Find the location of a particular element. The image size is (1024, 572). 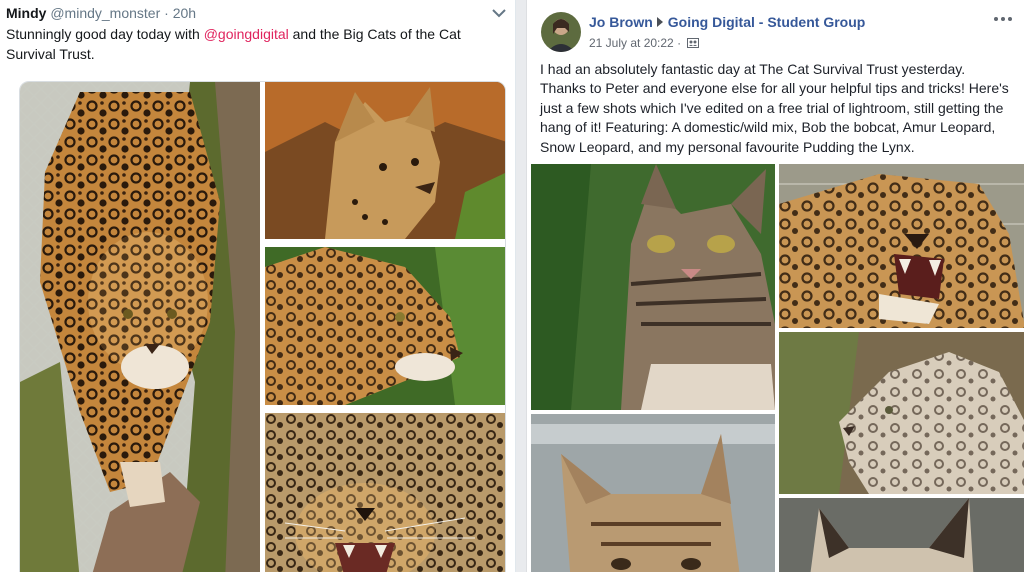

tweet-header: Mindy @mindy_monster · 20h is located at coordinates (101, 13).